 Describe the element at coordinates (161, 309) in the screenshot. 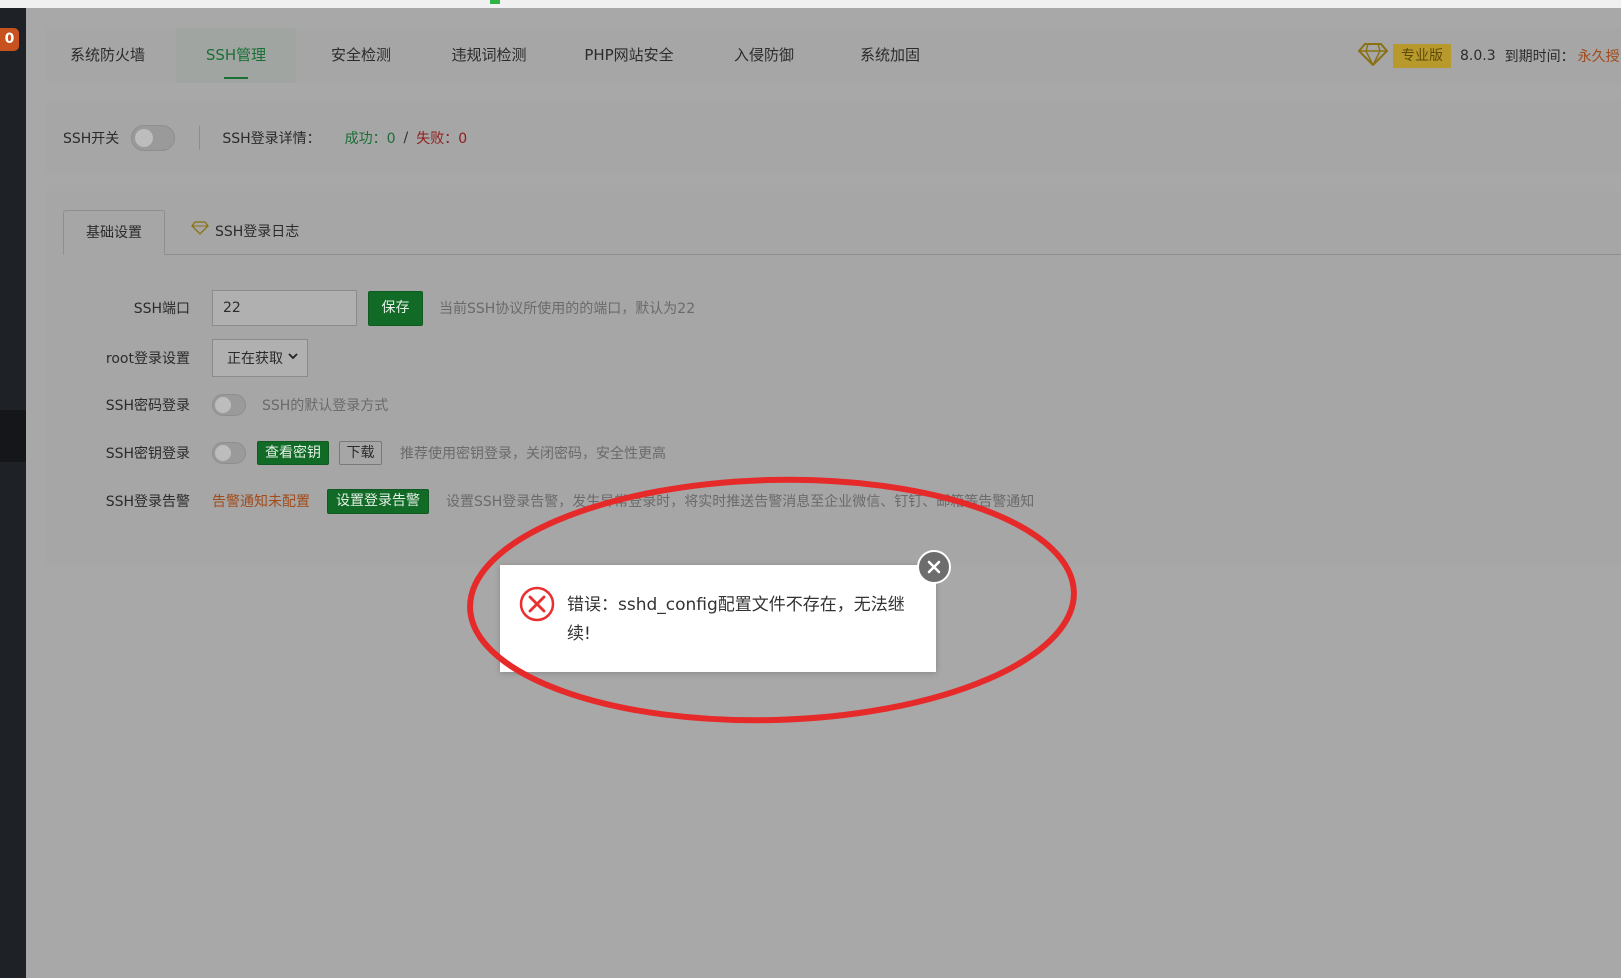

I see `ssh-port-label: SSH端口` at that location.